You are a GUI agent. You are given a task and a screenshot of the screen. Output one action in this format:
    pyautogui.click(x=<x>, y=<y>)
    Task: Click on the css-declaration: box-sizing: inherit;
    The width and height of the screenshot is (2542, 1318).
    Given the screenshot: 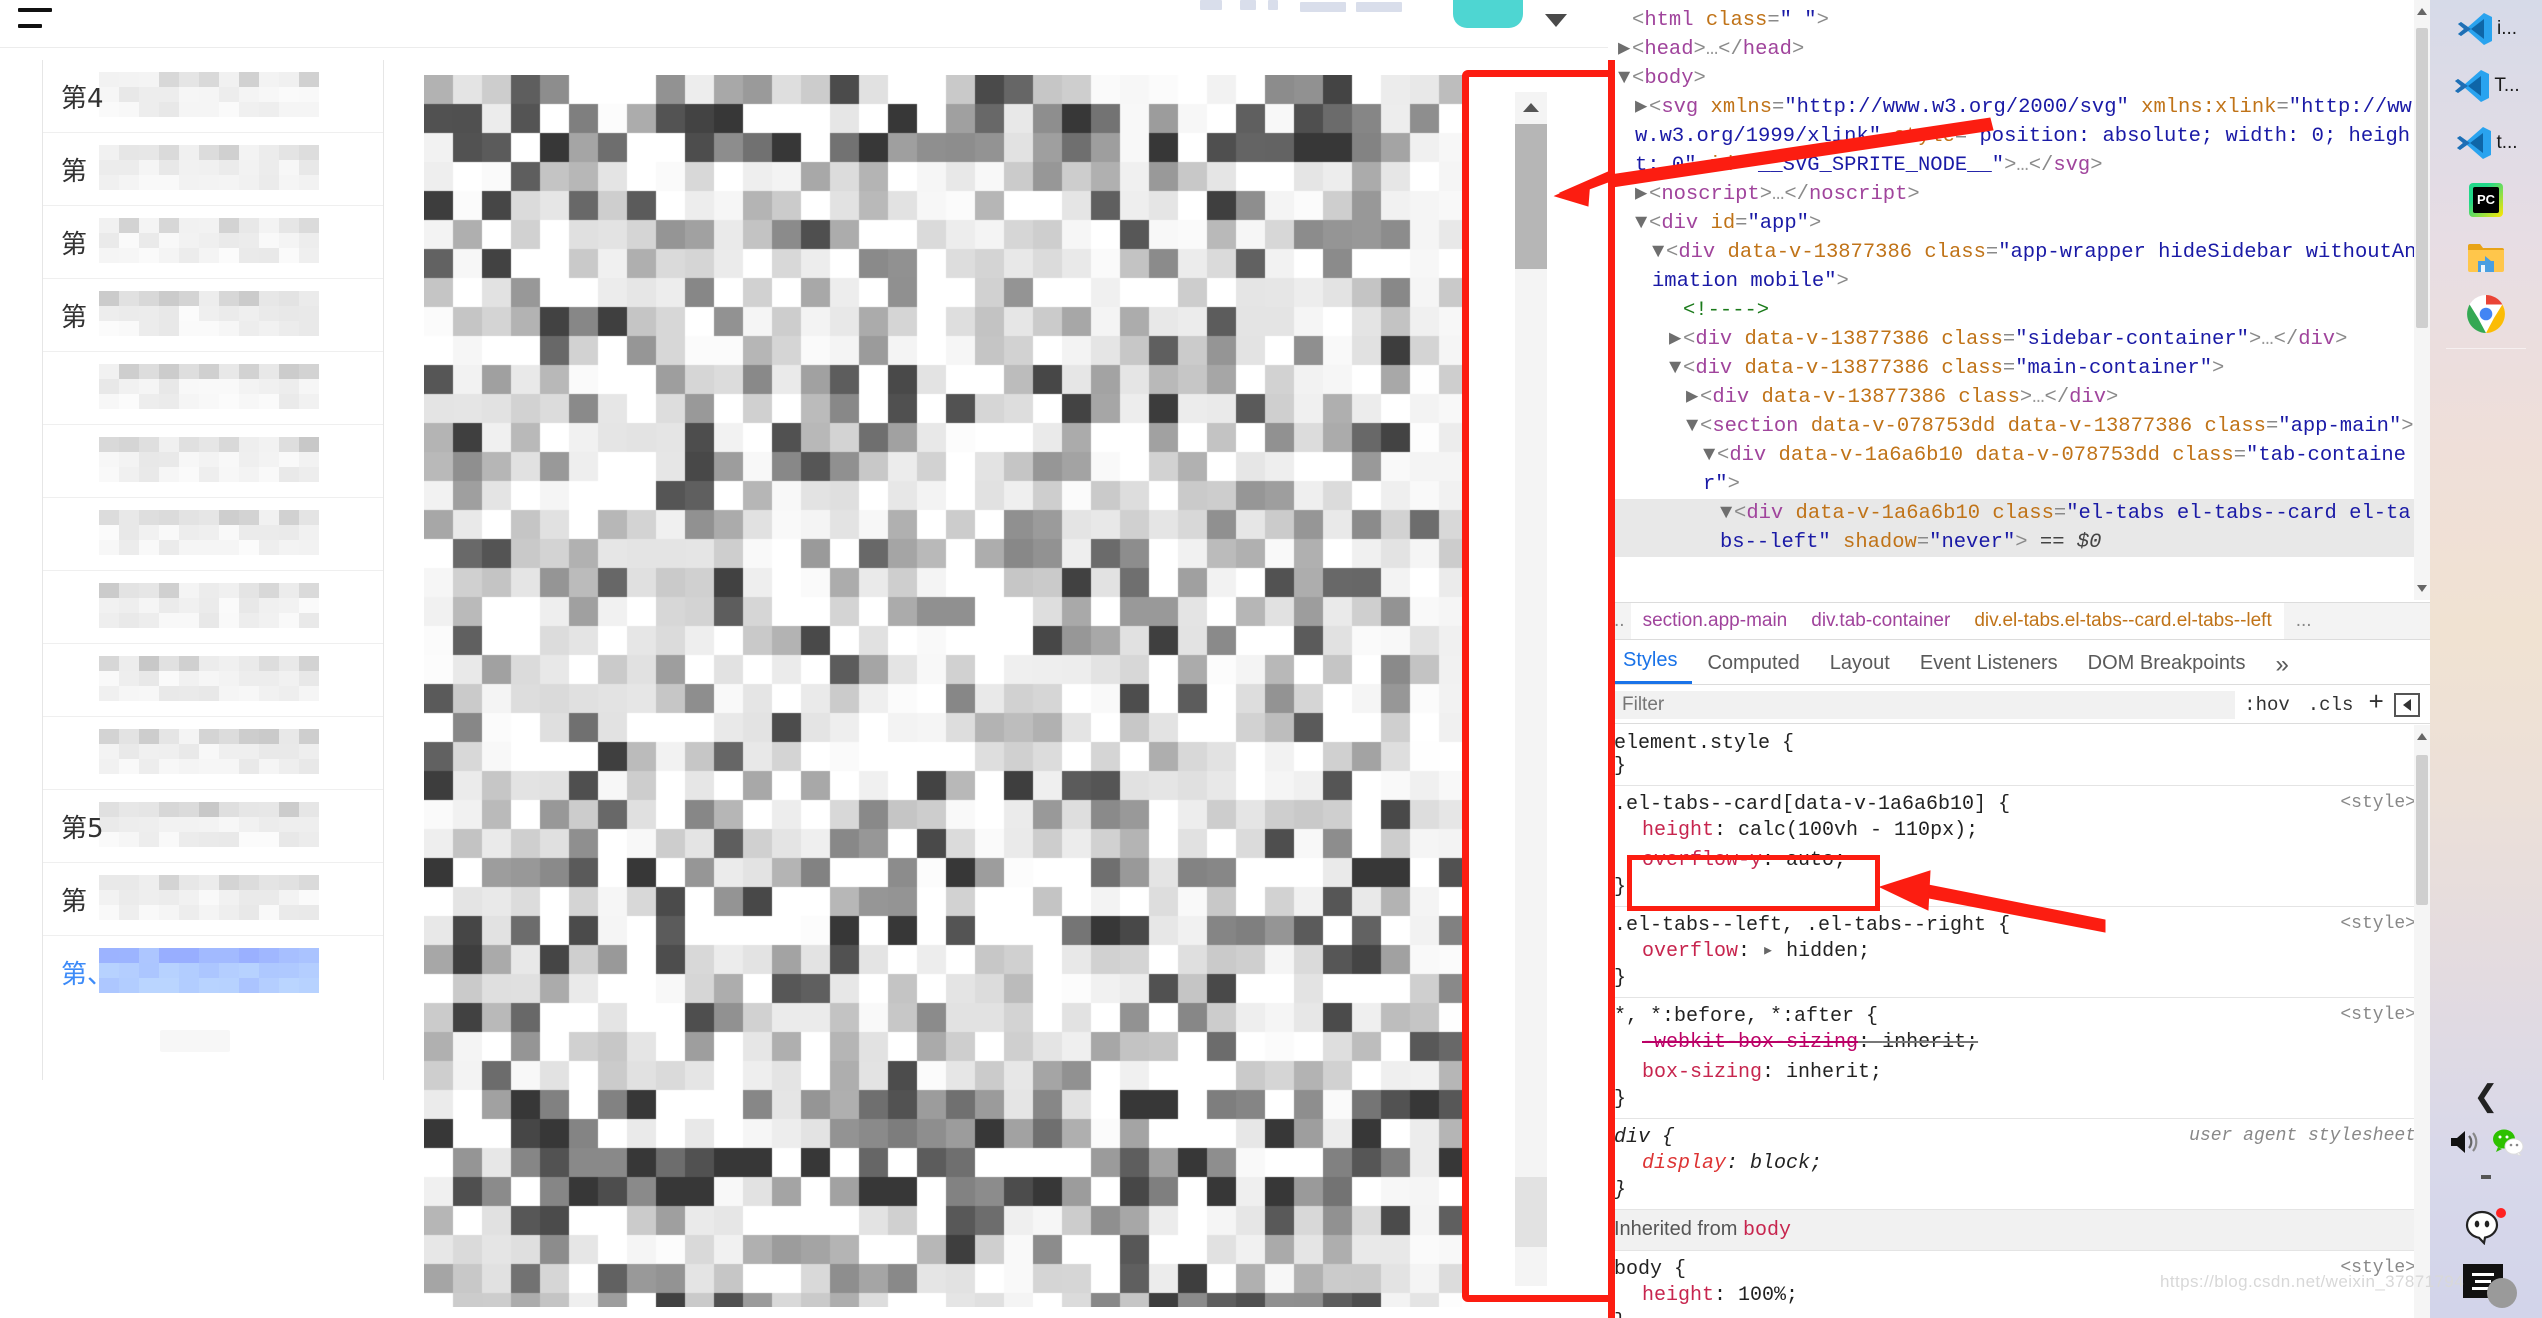 What is the action you would take?
    pyautogui.click(x=2019, y=1073)
    